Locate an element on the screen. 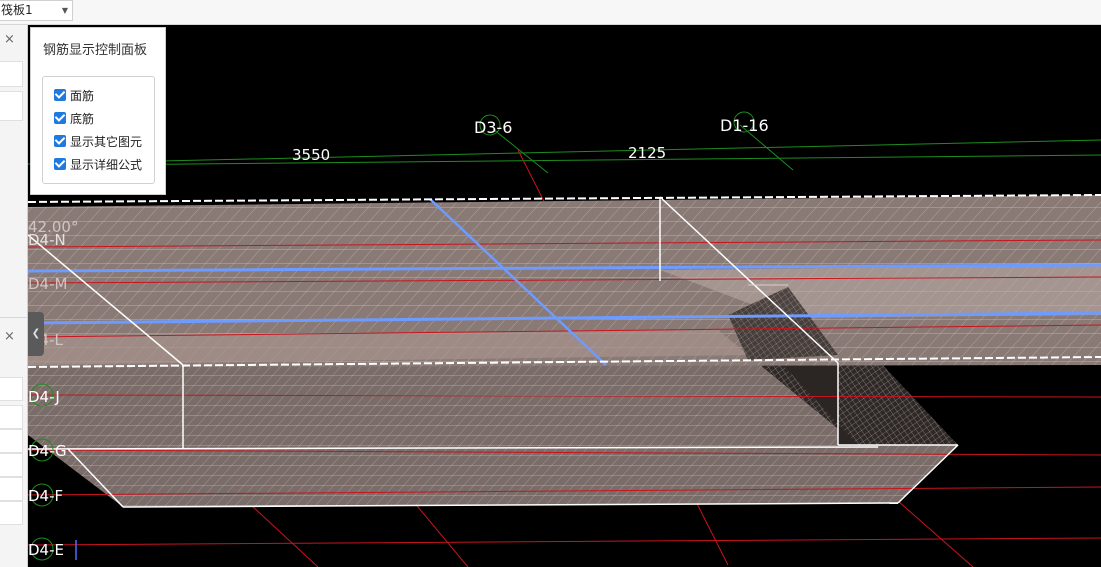 The image size is (1101, 567). slab-selector-value: 筏板1 is located at coordinates (17, 10).